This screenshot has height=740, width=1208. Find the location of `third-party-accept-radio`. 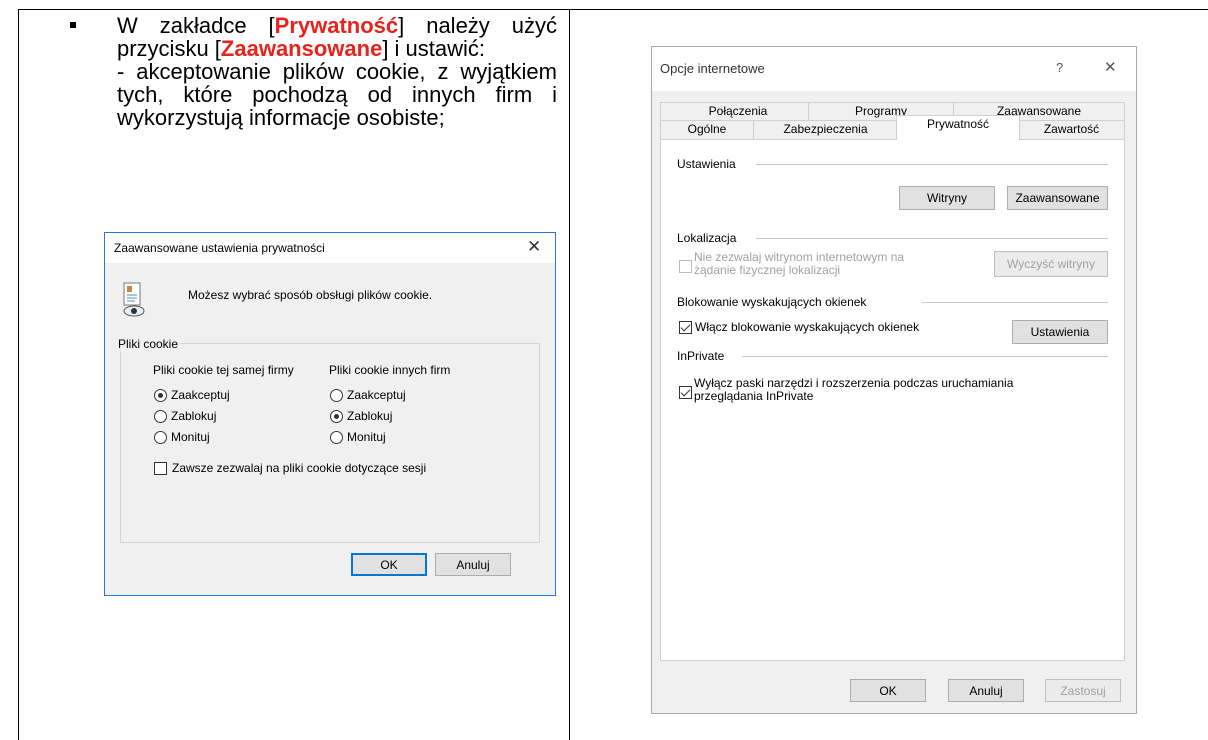

third-party-accept-radio is located at coordinates (336, 395).